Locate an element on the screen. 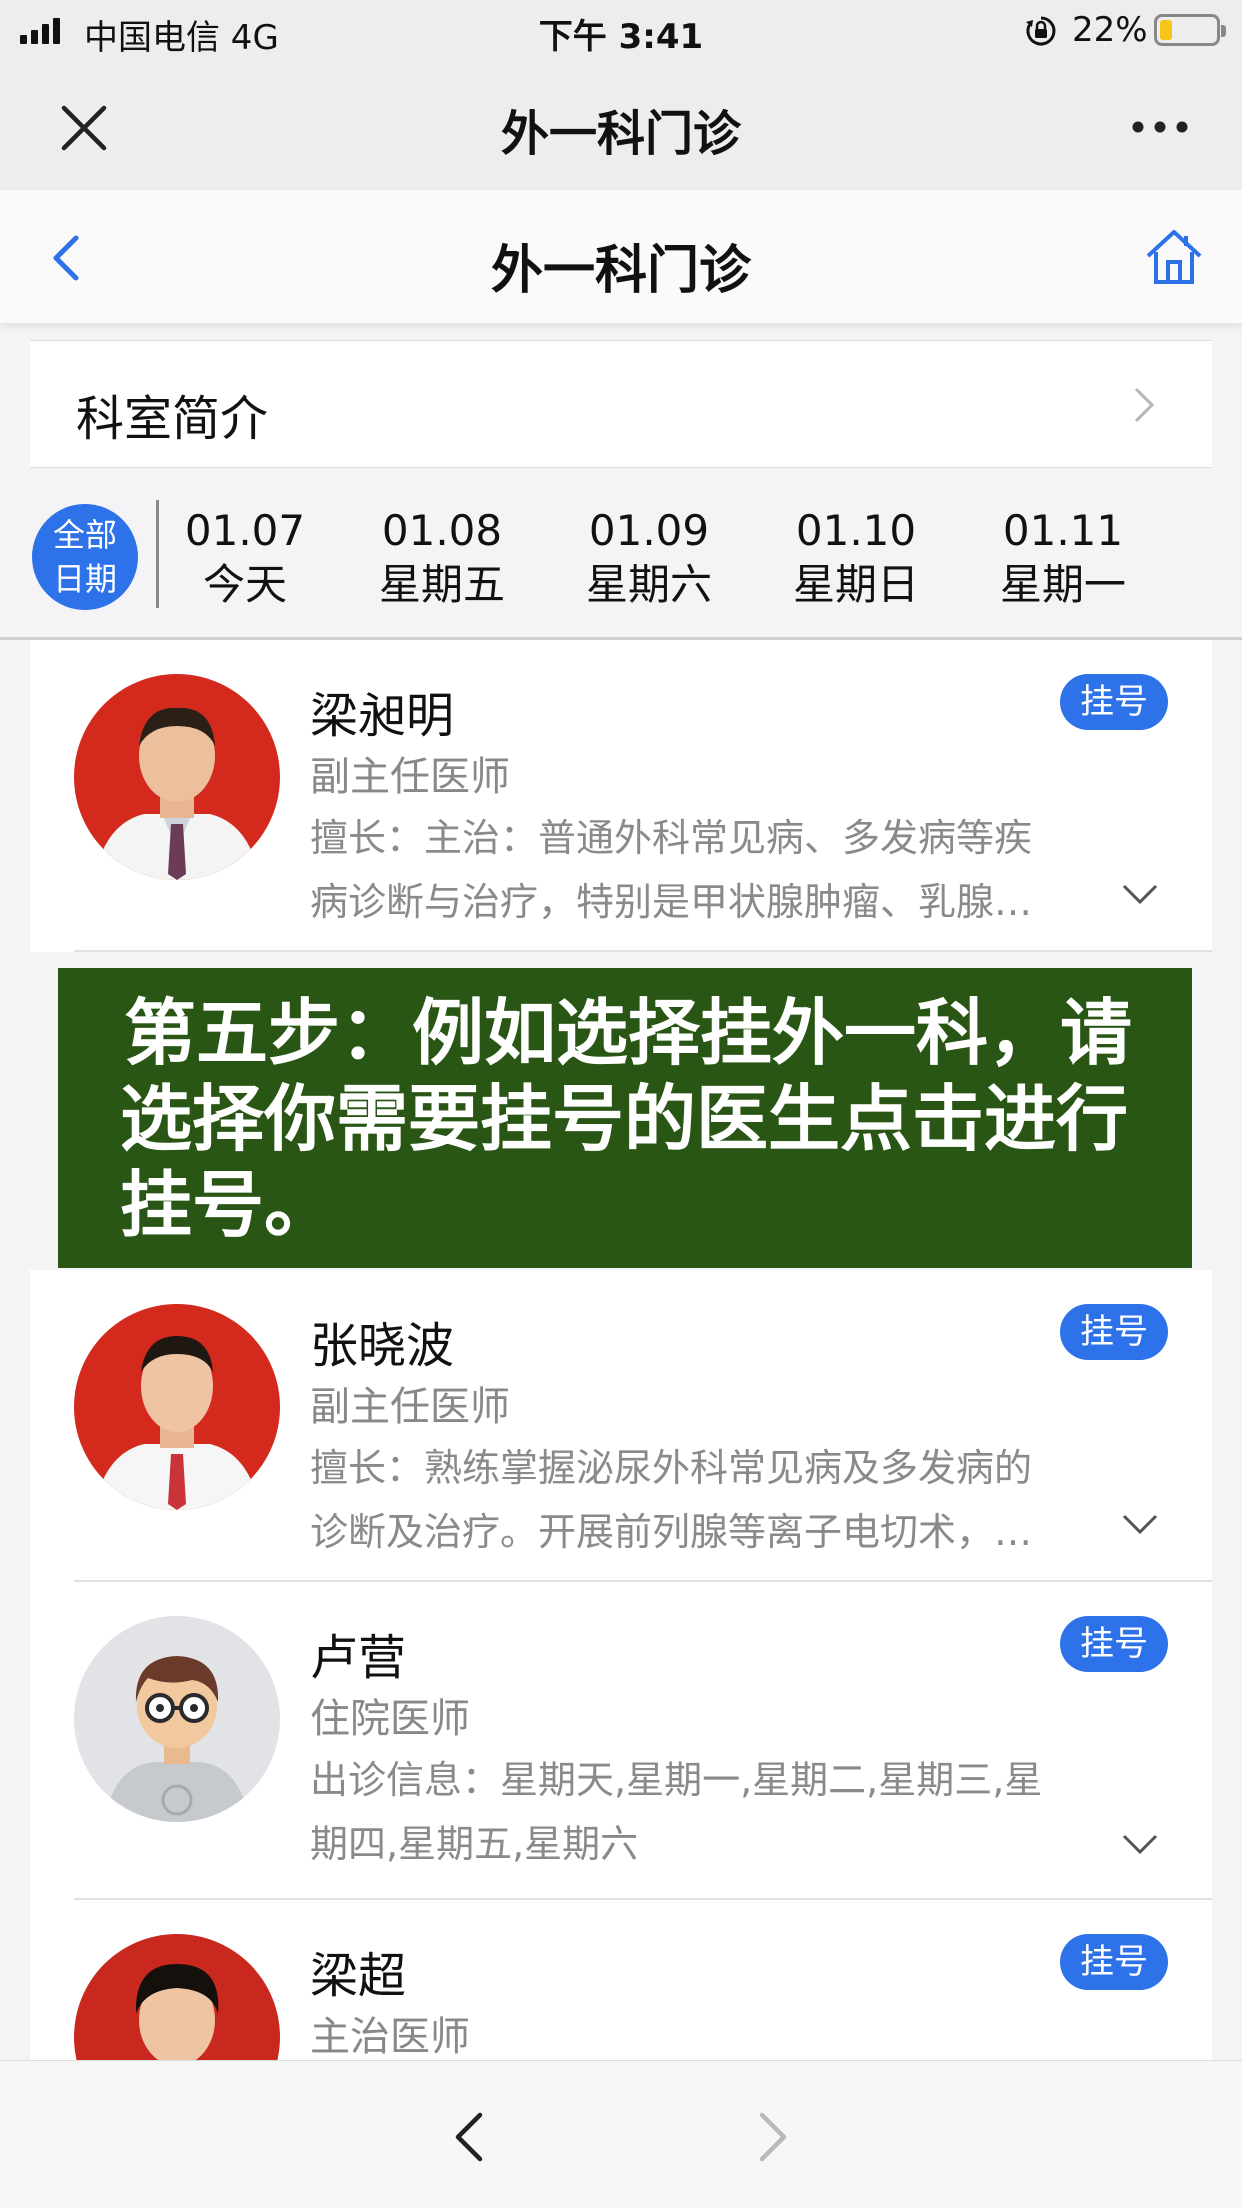  description-line: 出诊信息：星期天,星期一,星期二,星期三,星 is located at coordinates (676, 1780).